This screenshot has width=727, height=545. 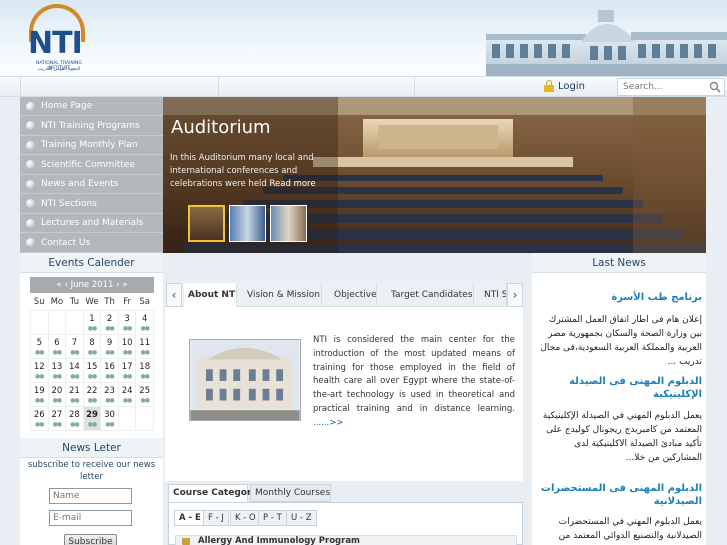 What do you see at coordinates (290, 493) in the screenshot?
I see `tab-monthly-courses: Monthly Courses` at bounding box center [290, 493].